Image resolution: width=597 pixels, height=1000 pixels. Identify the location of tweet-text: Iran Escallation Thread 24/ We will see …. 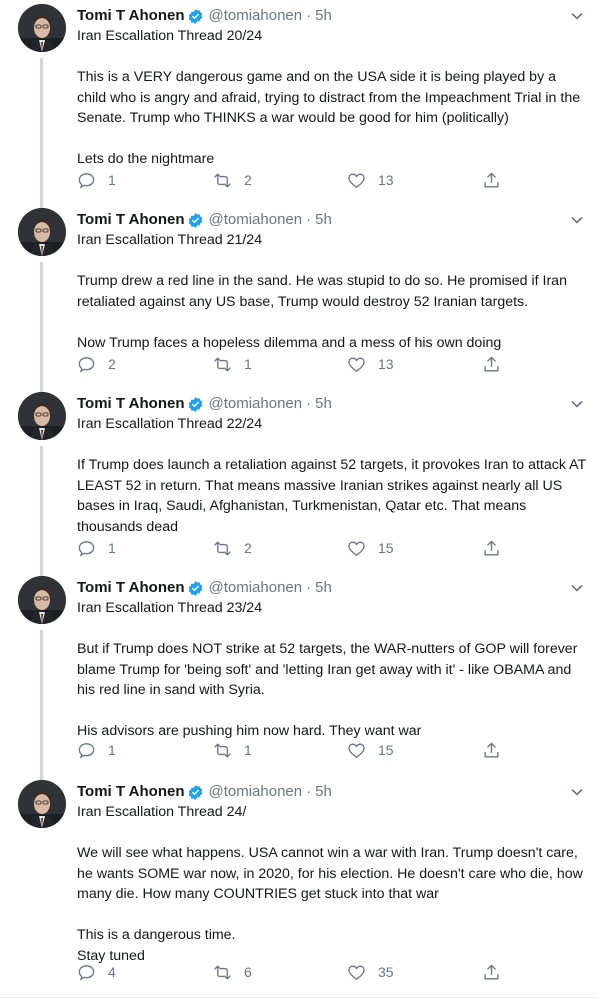
(330, 884).